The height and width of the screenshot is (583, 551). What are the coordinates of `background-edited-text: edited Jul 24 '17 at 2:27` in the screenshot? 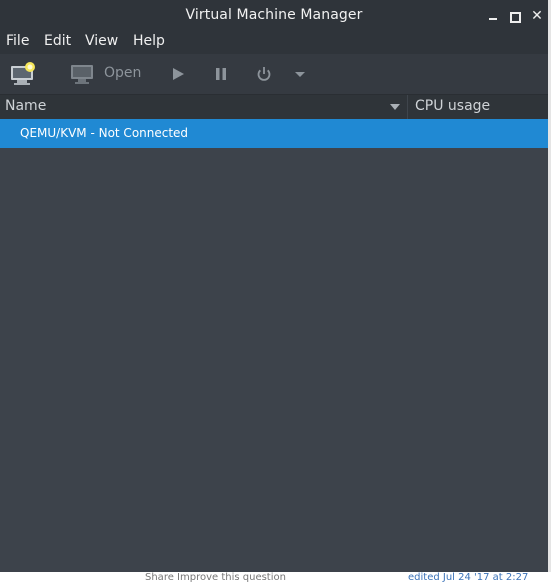 It's located at (468, 577).